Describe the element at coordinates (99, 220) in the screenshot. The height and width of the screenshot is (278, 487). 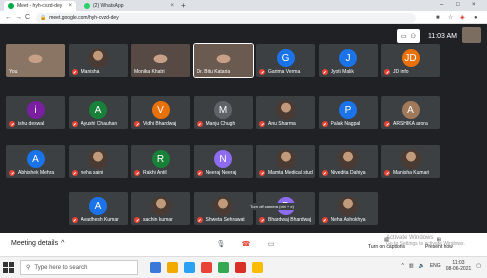
I see `participant-name: Avadhesh Kumar` at that location.